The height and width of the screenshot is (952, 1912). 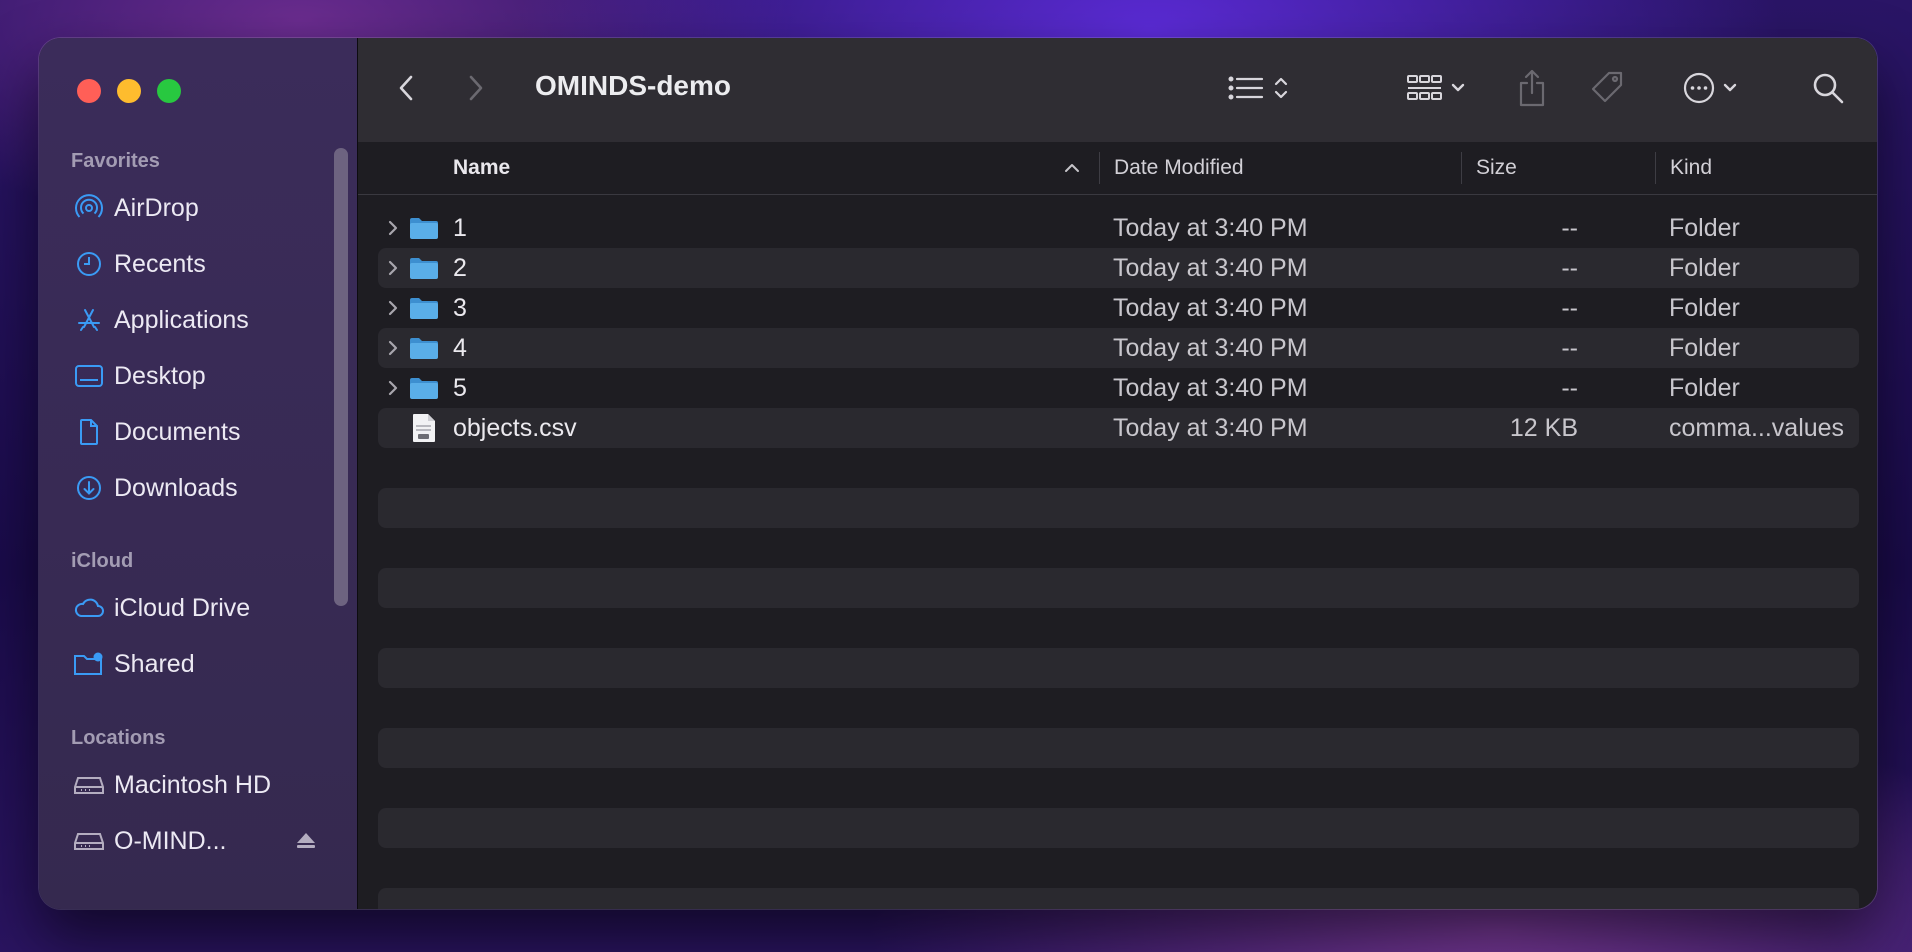 I want to click on sidebar-item-desktop: Desktop, so click(x=139, y=376).